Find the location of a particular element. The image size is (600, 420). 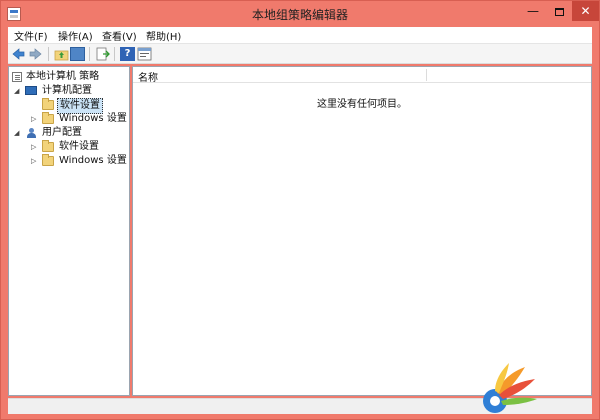

menu-help: 帮助(H) is located at coordinates (163, 35).